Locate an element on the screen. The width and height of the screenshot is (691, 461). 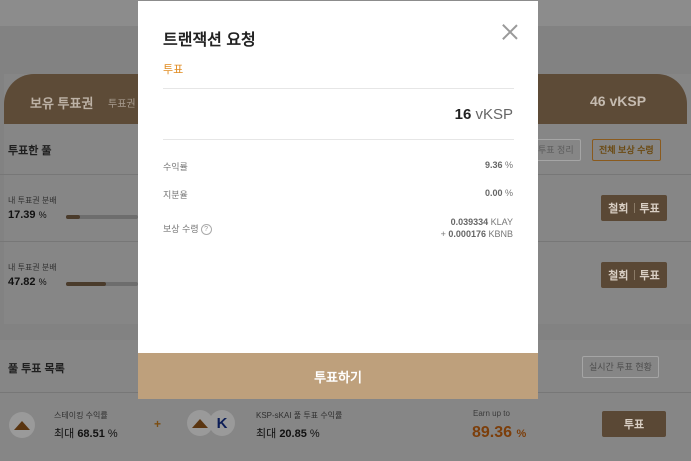
realtime-vote-status-button: 실시간 투표 현황 is located at coordinates (620, 367).